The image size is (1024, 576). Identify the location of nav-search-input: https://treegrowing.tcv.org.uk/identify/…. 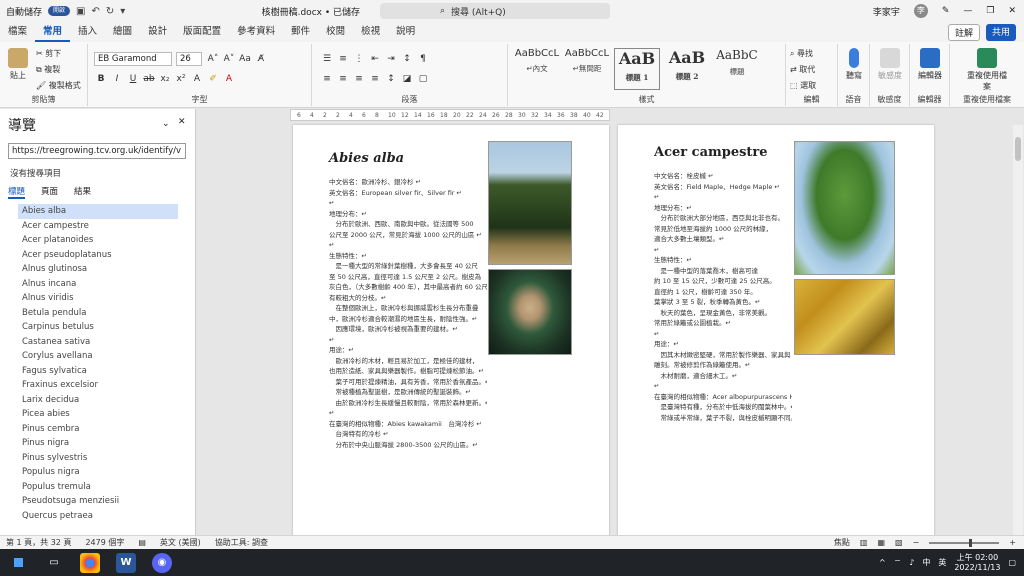
(97, 151).